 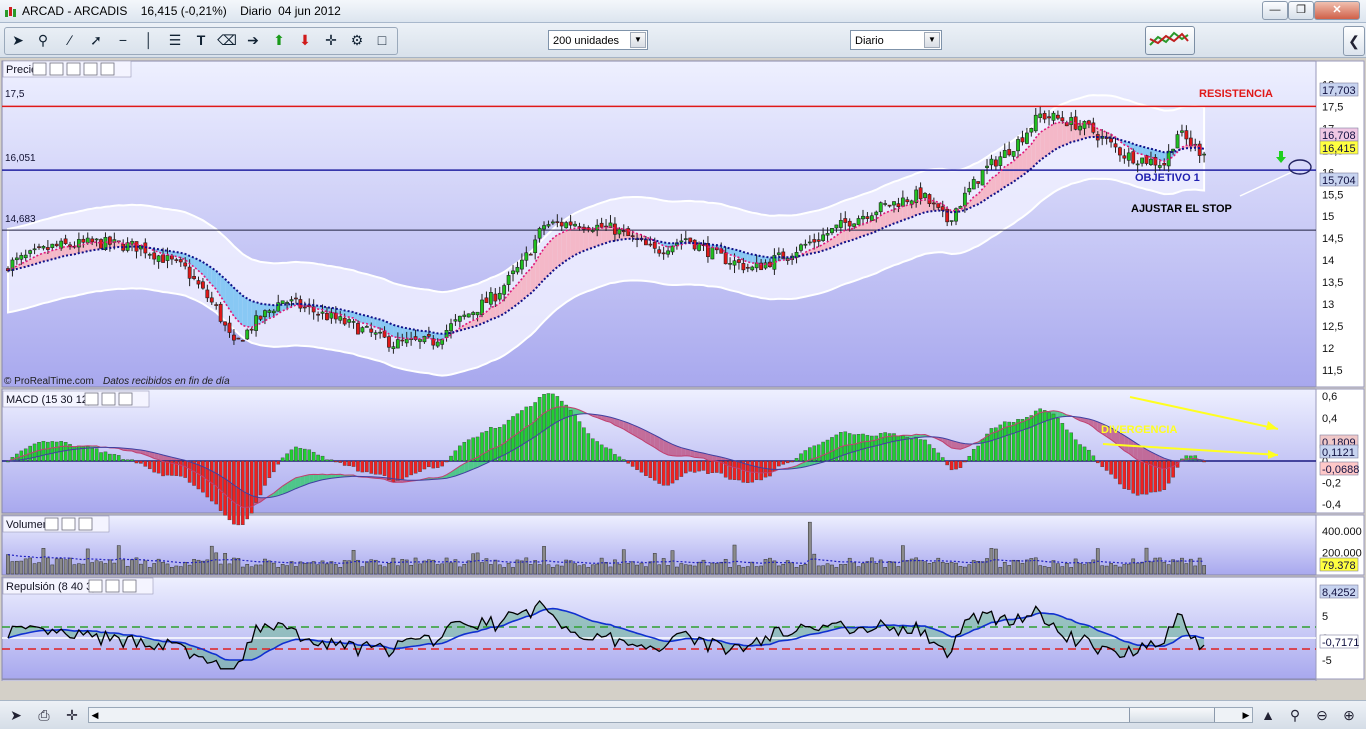 What do you see at coordinates (1172, 715) in the screenshot?
I see `scroll-thumb` at bounding box center [1172, 715].